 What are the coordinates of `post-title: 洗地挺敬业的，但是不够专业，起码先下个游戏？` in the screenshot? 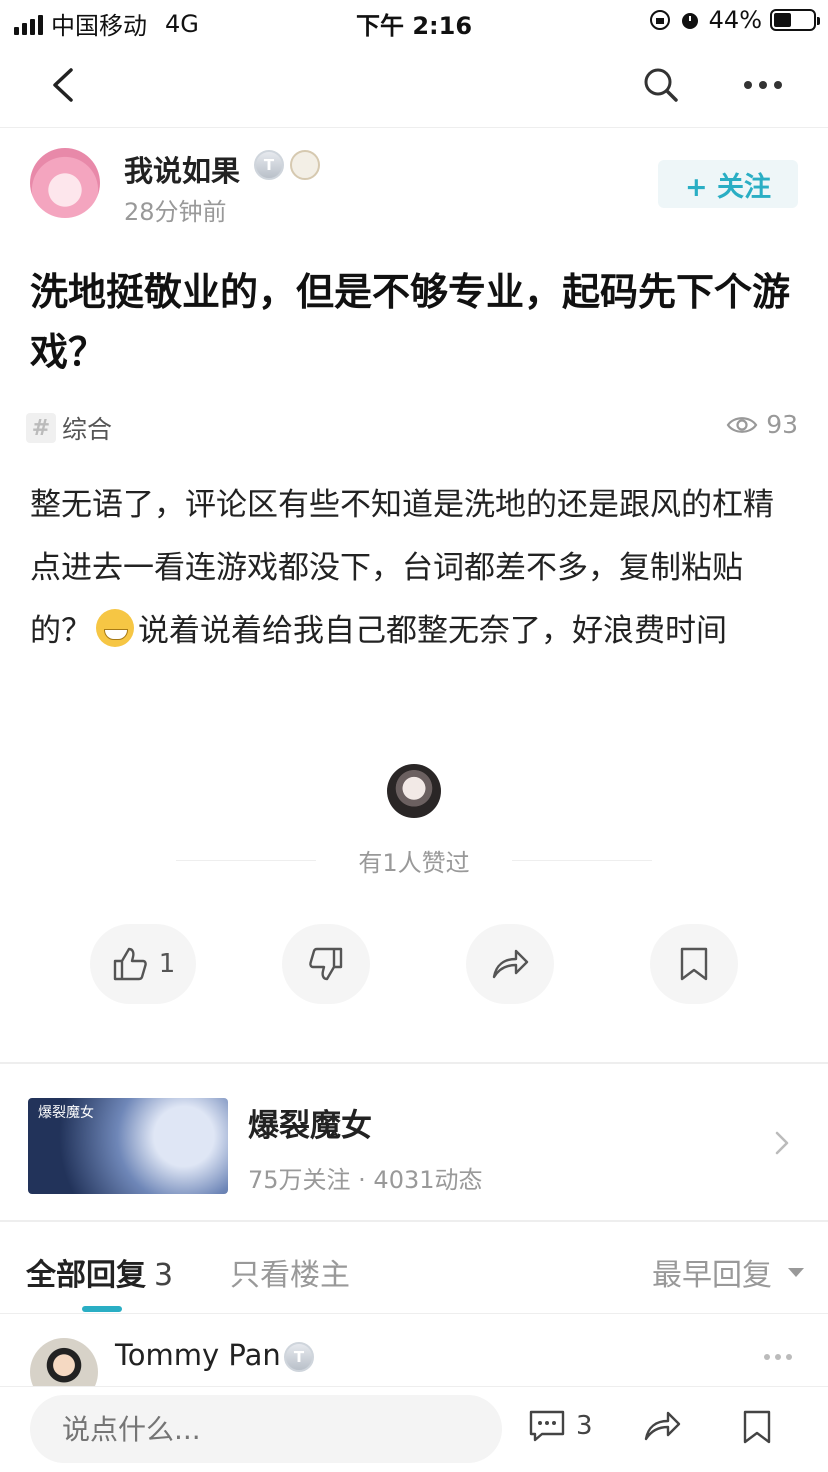 It's located at (410, 322).